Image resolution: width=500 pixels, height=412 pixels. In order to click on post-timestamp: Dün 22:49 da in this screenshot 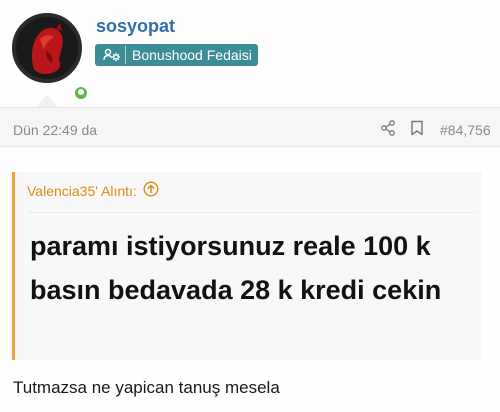, I will do `click(55, 130)`.